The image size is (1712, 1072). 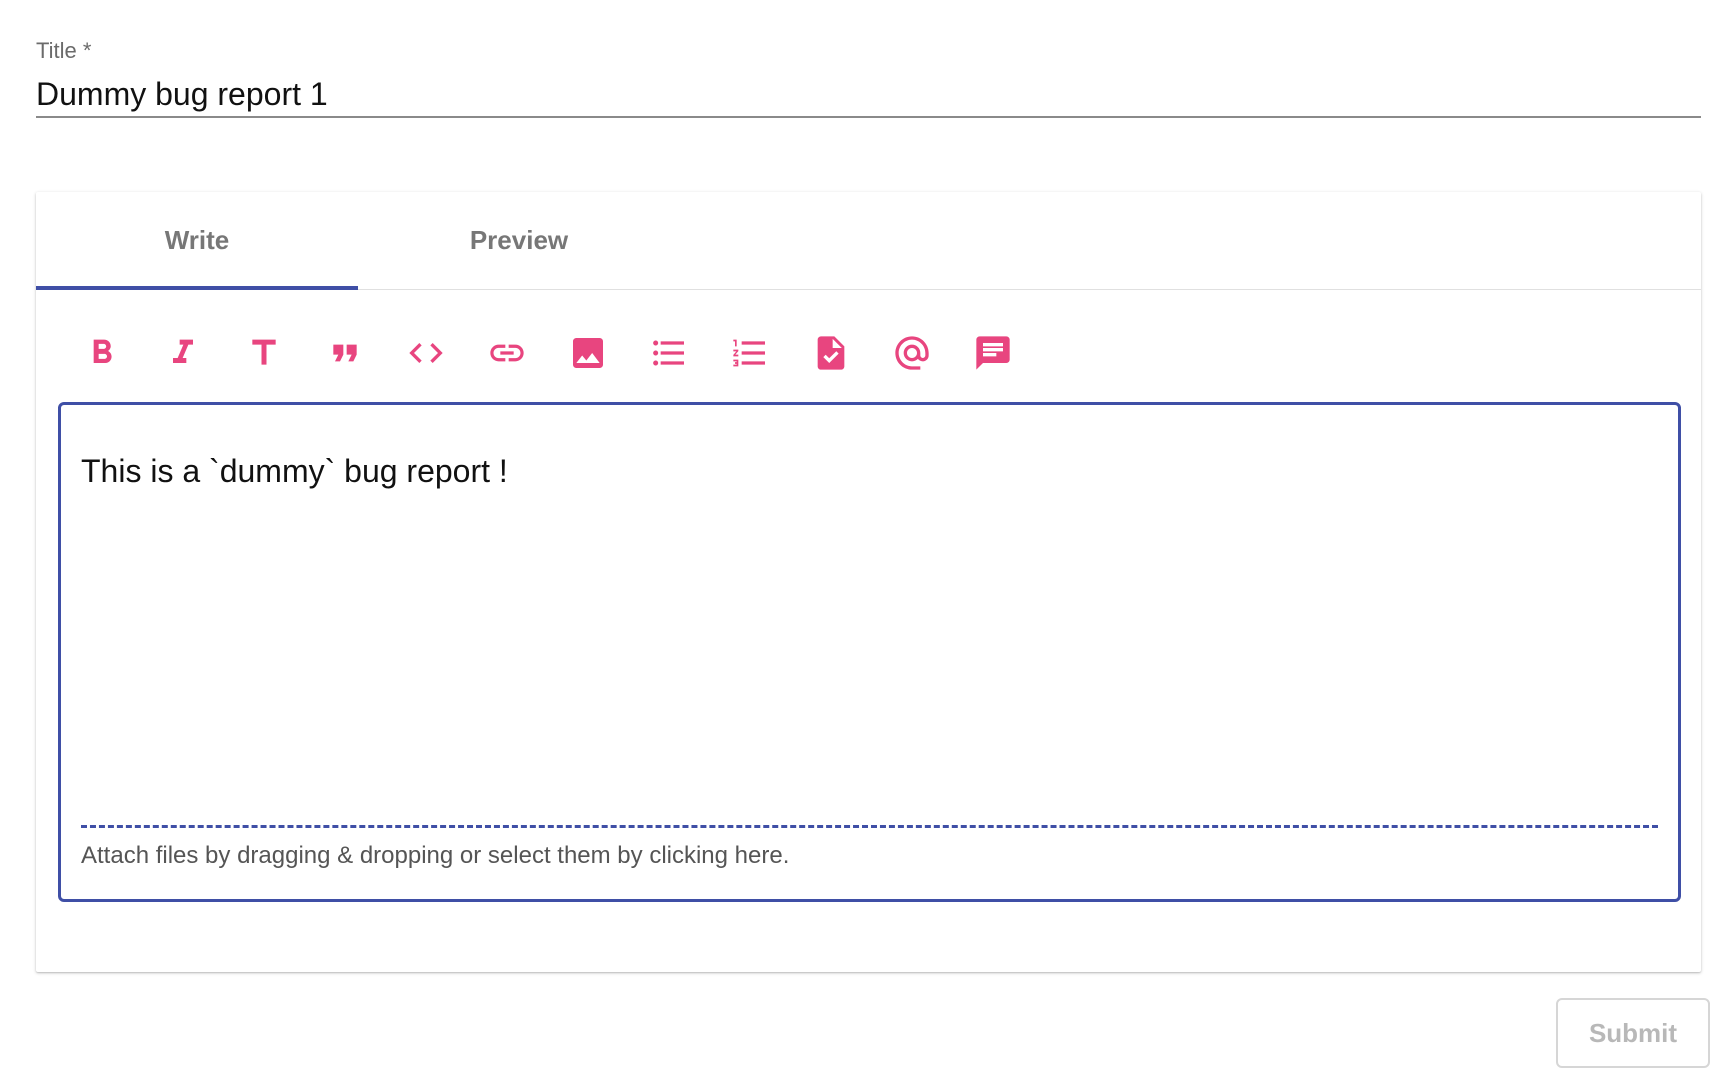 I want to click on markdown-toolbar, so click(x=566, y=353).